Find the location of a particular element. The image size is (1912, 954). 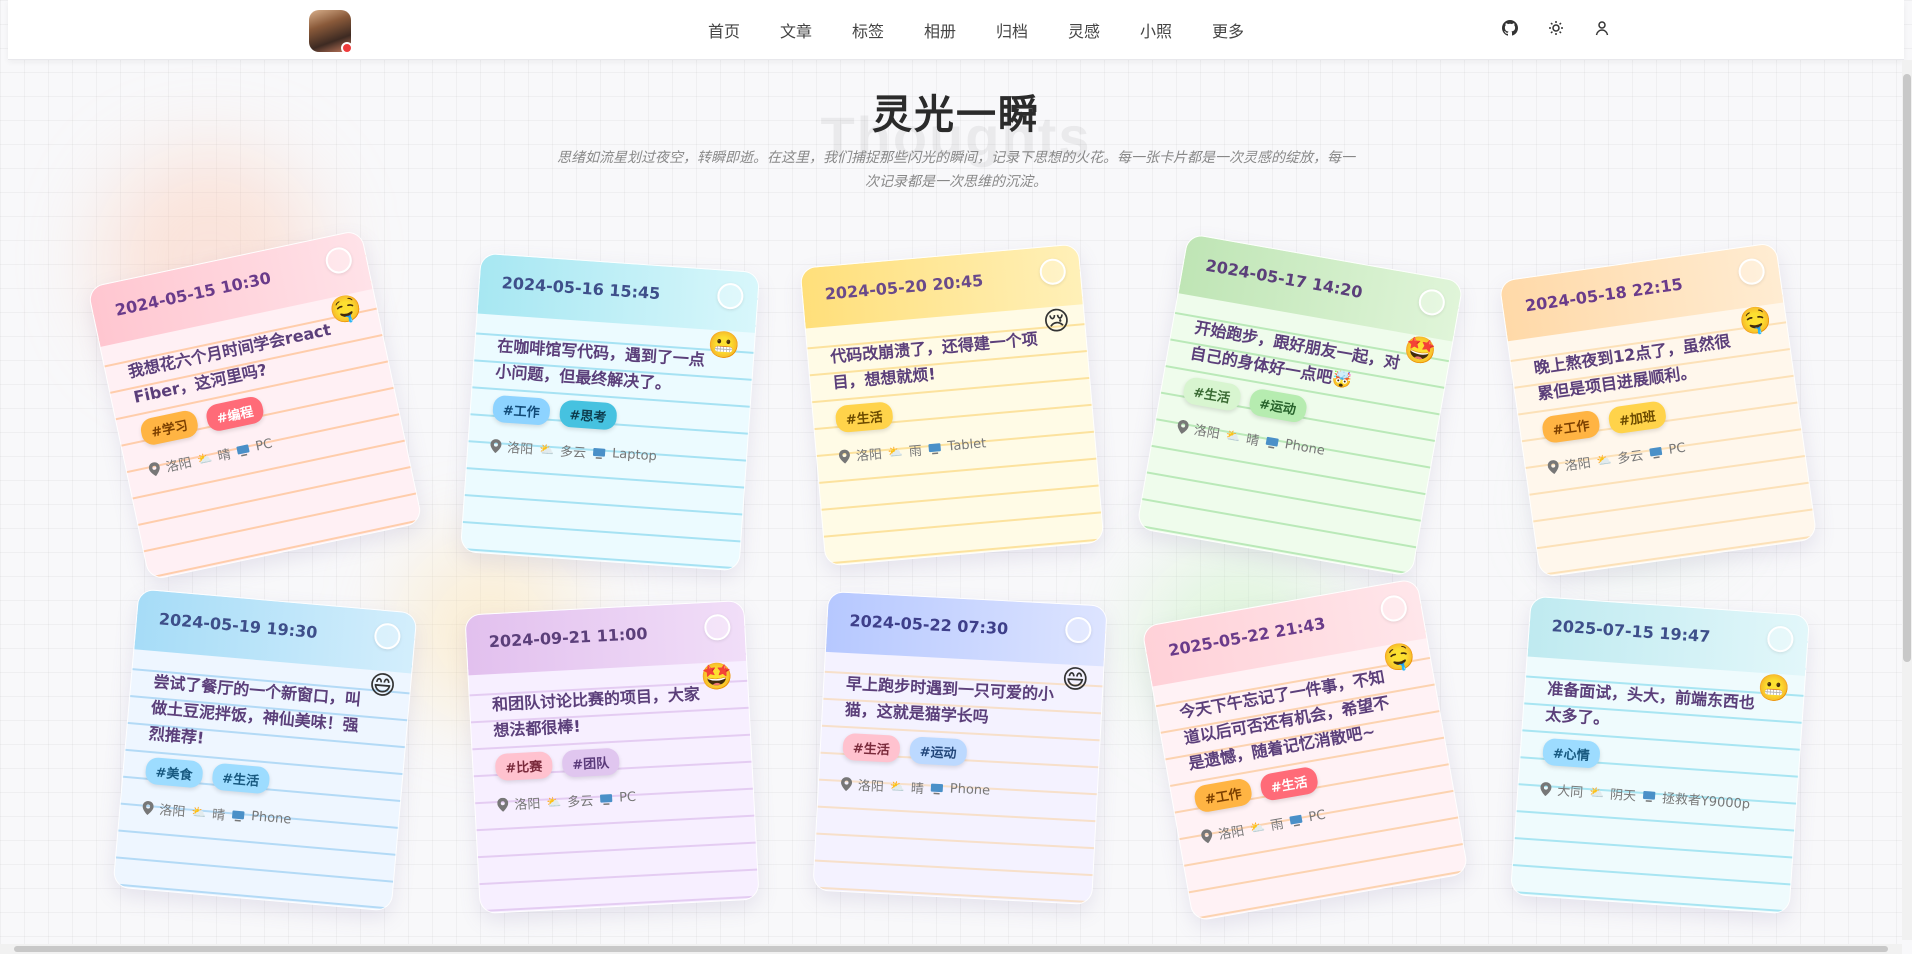

card-meta: 洛阳 ⛅ 雨 Tablet is located at coordinates (955, 446).